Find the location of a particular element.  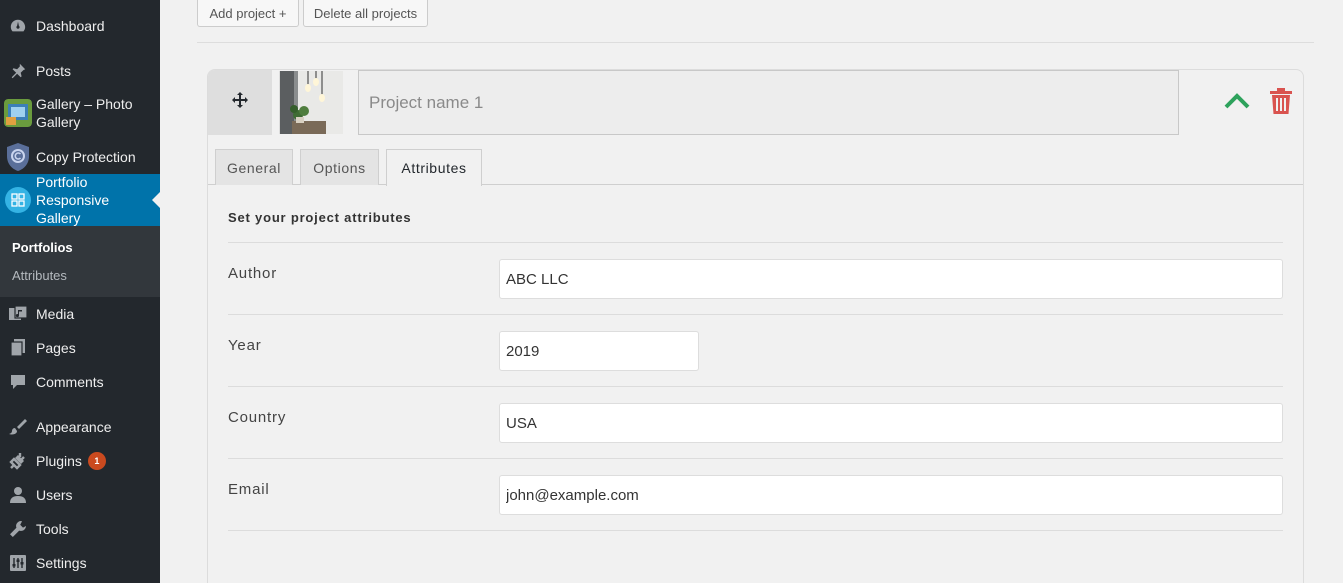

country-field is located at coordinates (891, 423).